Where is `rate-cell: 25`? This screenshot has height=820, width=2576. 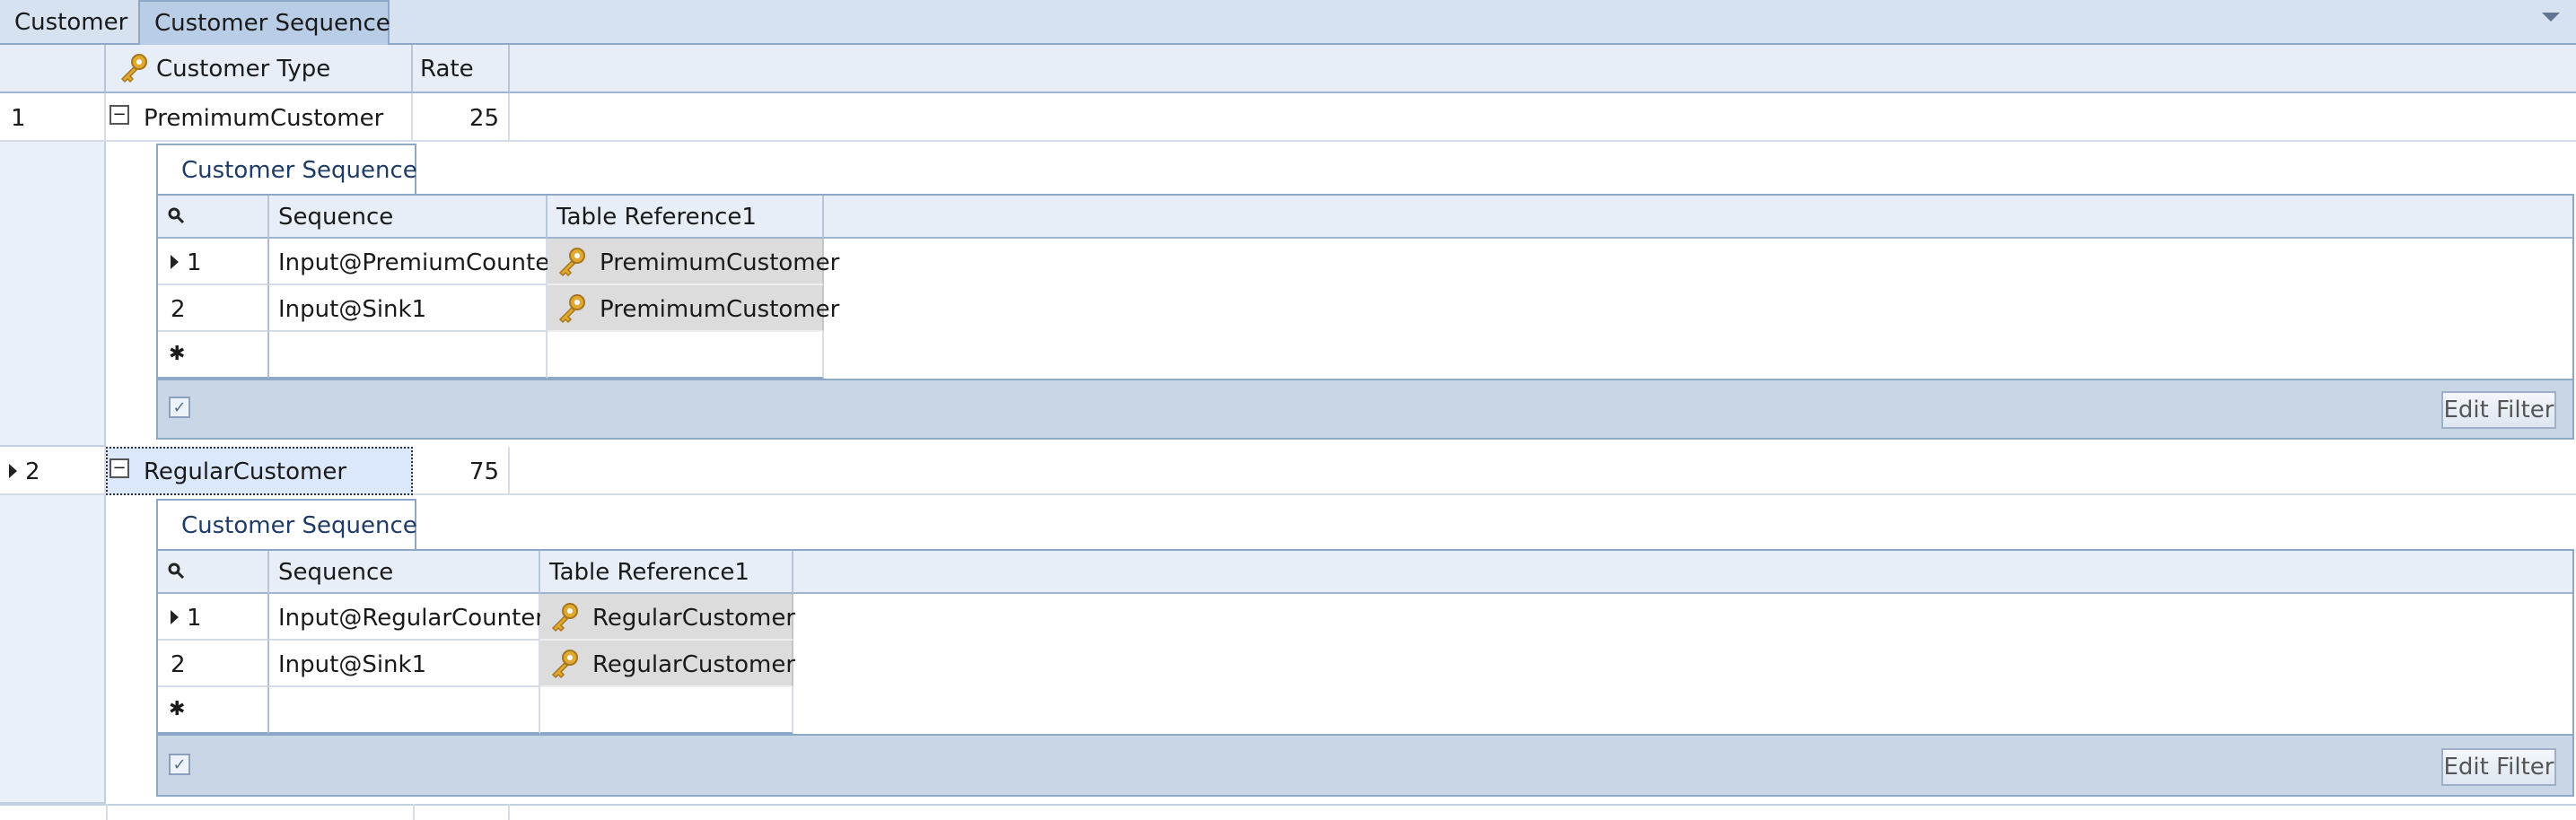 rate-cell: 25 is located at coordinates (461, 117).